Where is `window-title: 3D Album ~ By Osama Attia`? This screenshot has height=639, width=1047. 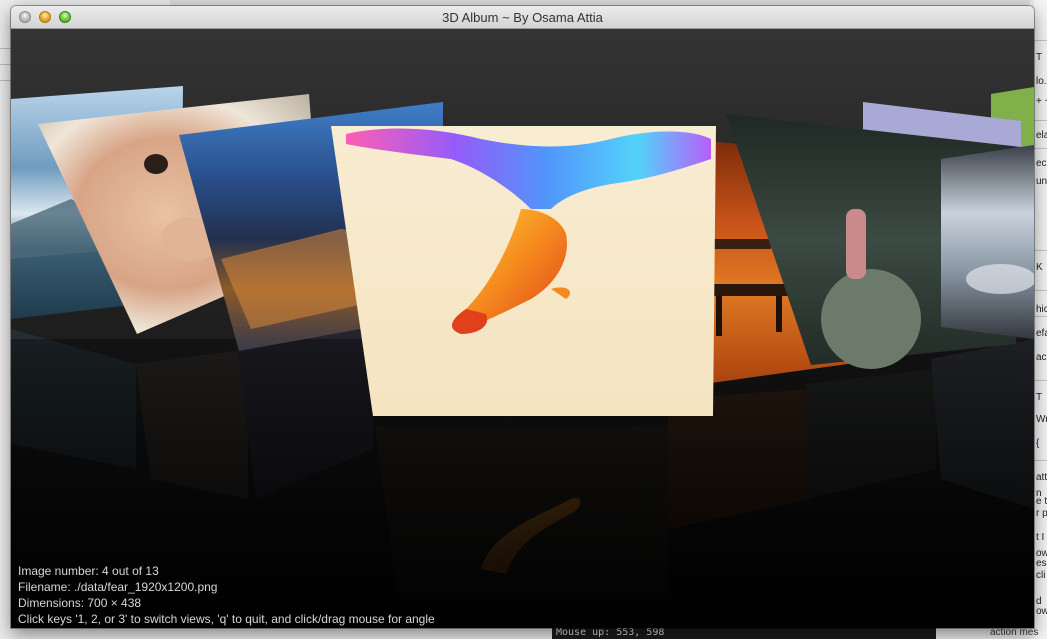
window-title: 3D Album ~ By Osama Attia is located at coordinates (522, 17).